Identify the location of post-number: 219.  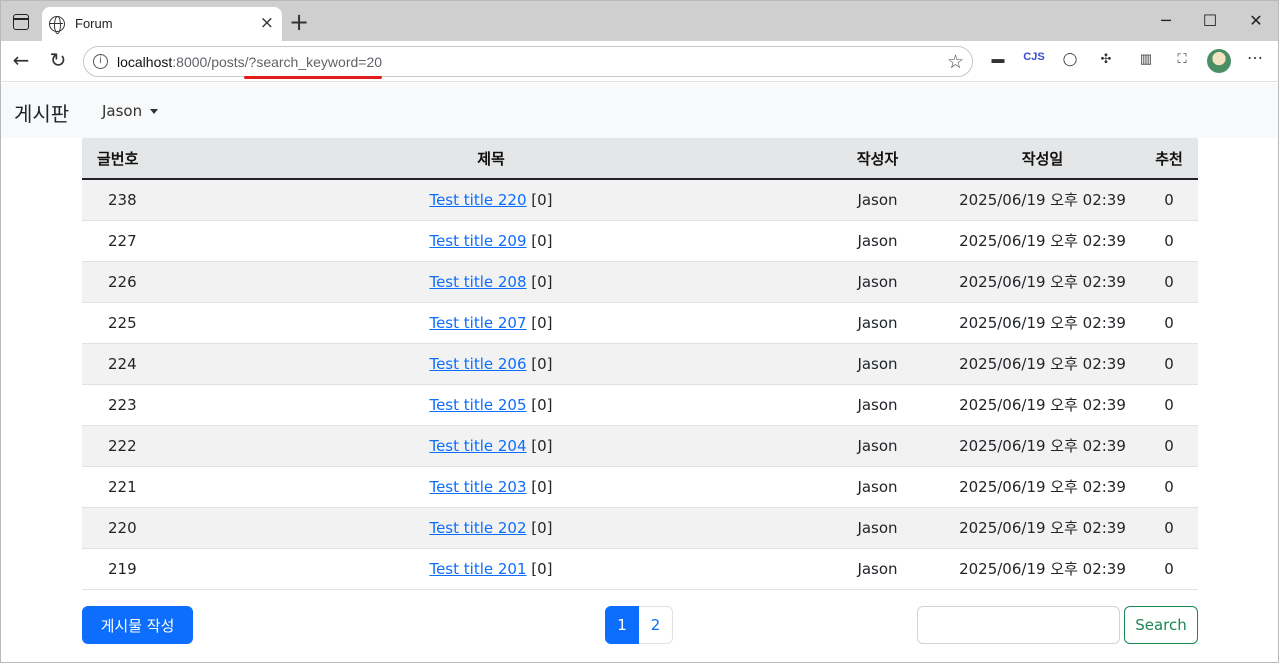
(122, 568).